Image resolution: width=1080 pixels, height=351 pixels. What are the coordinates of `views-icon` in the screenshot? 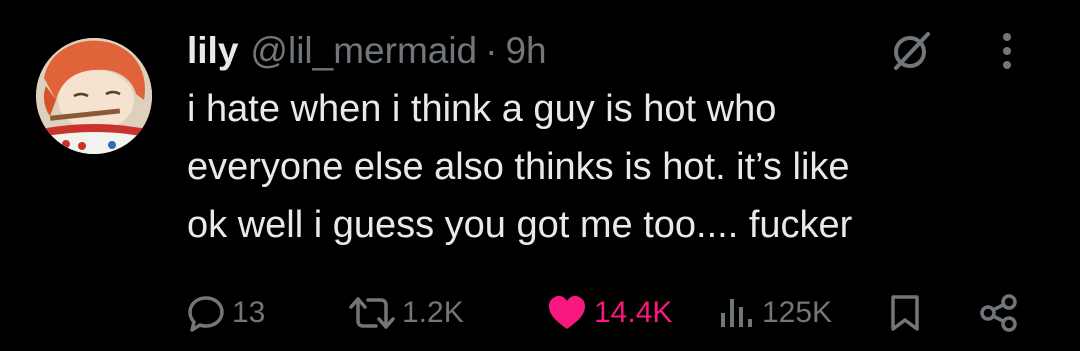 It's located at (736, 313).